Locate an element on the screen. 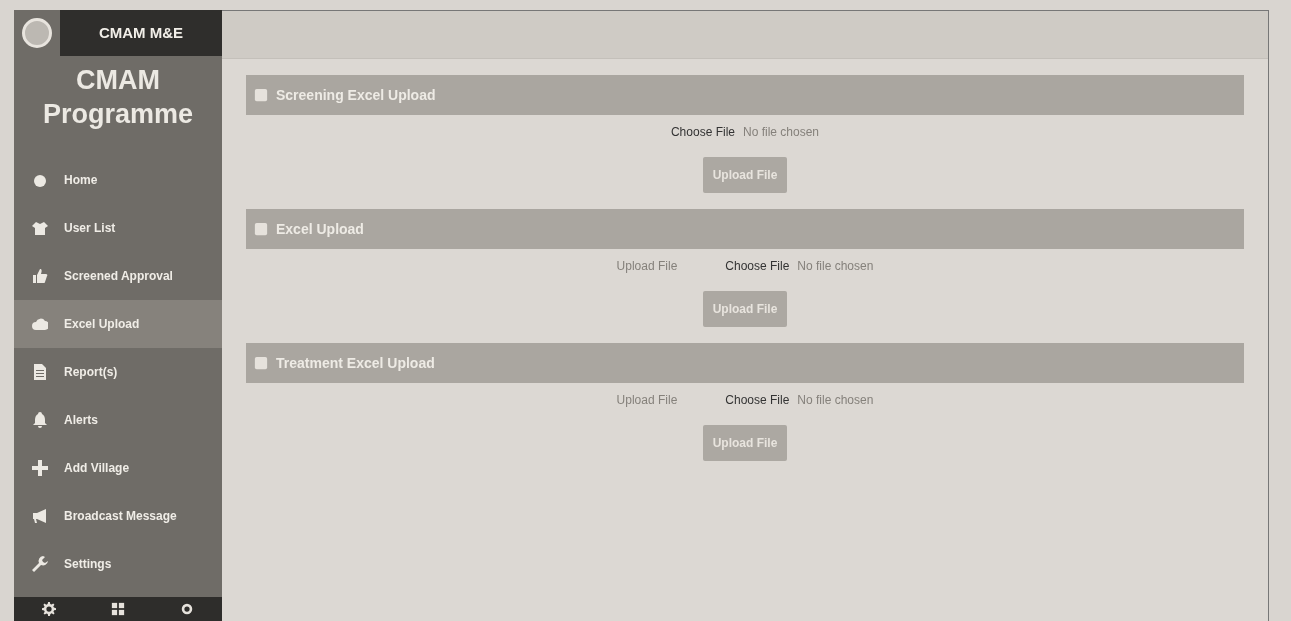  megaphone-icon is located at coordinates (40, 515).